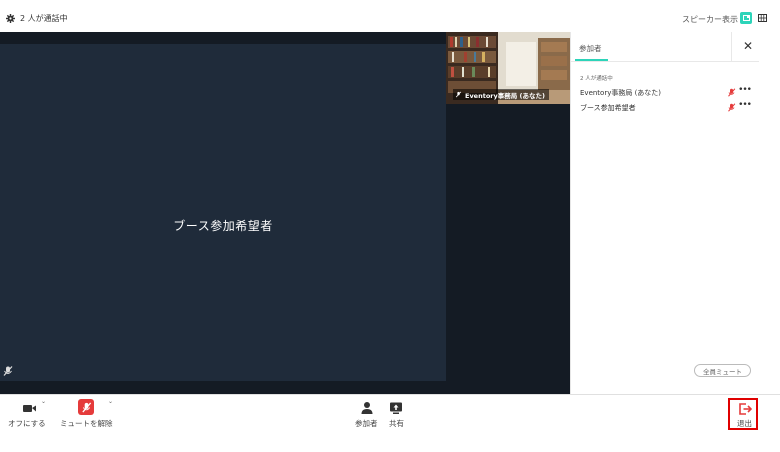 This screenshot has width=780, height=452. What do you see at coordinates (366, 423) in the screenshot?
I see `participants-label: 参加者` at bounding box center [366, 423].